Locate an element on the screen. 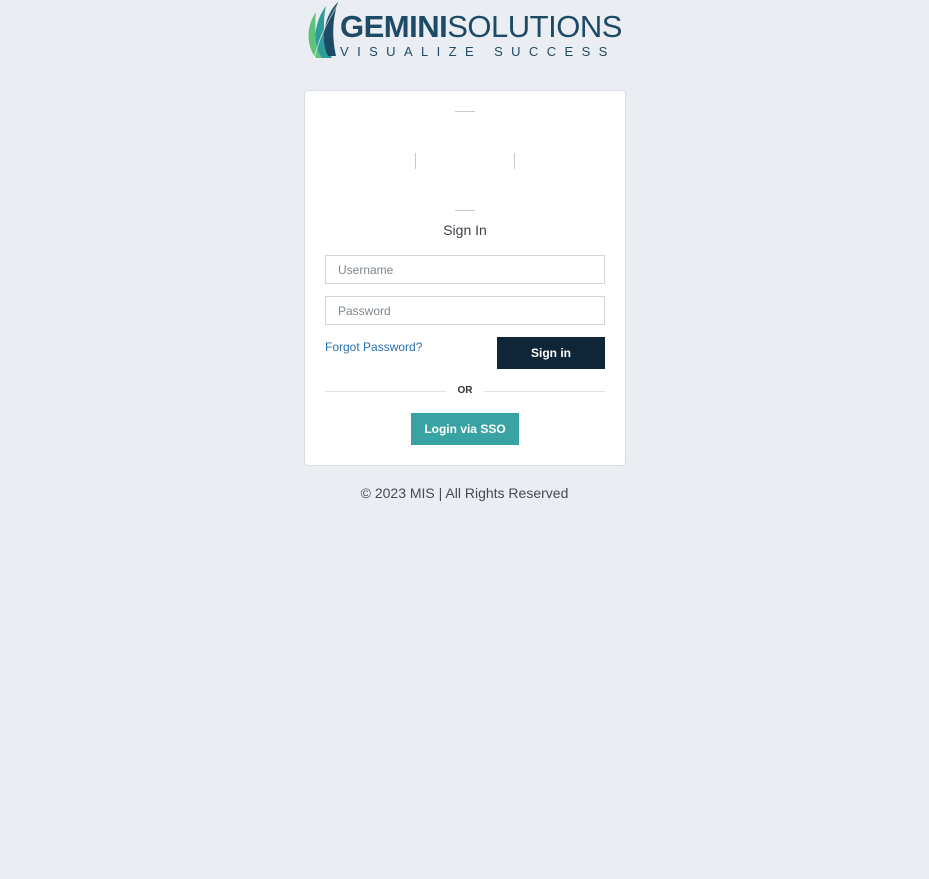 The image size is (929, 879). forgot-password-link: Forgot Password? is located at coordinates (373, 347).